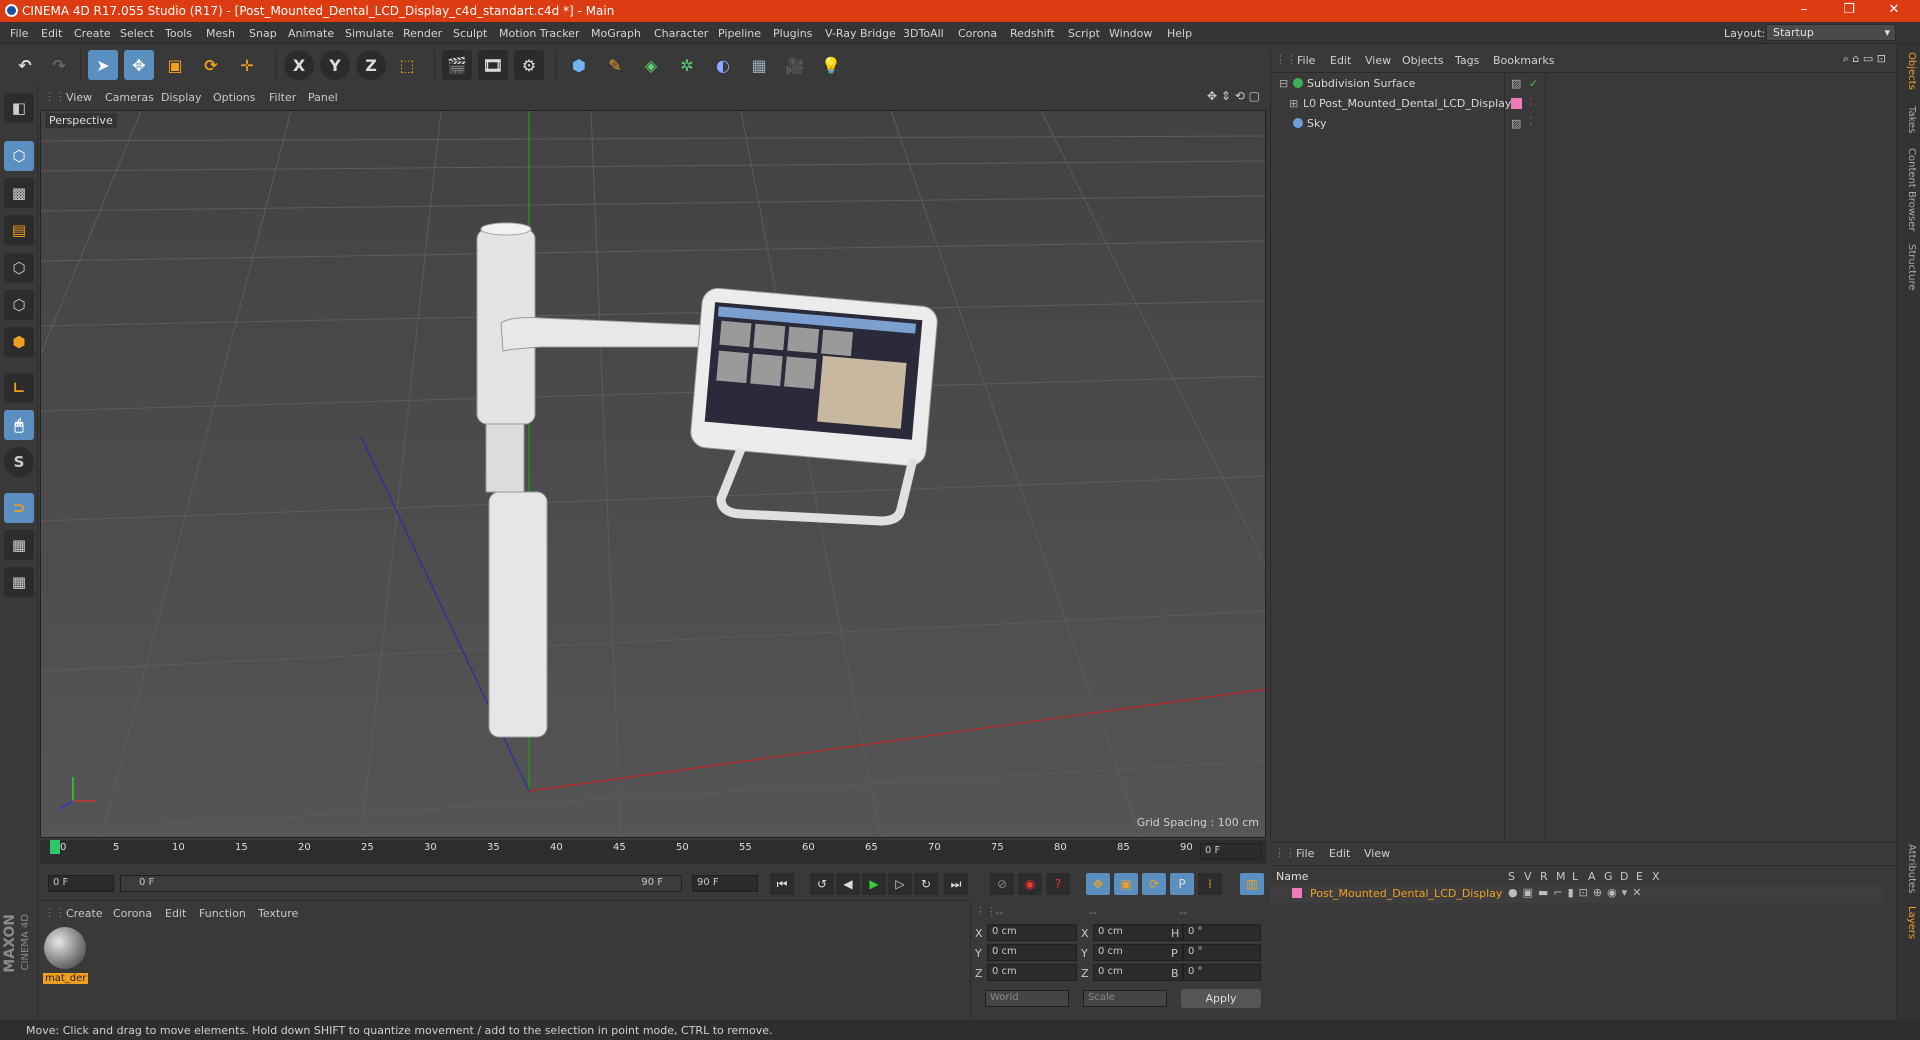  What do you see at coordinates (1222, 972) in the screenshot?
I see `rotation-b-field: 0 °` at bounding box center [1222, 972].